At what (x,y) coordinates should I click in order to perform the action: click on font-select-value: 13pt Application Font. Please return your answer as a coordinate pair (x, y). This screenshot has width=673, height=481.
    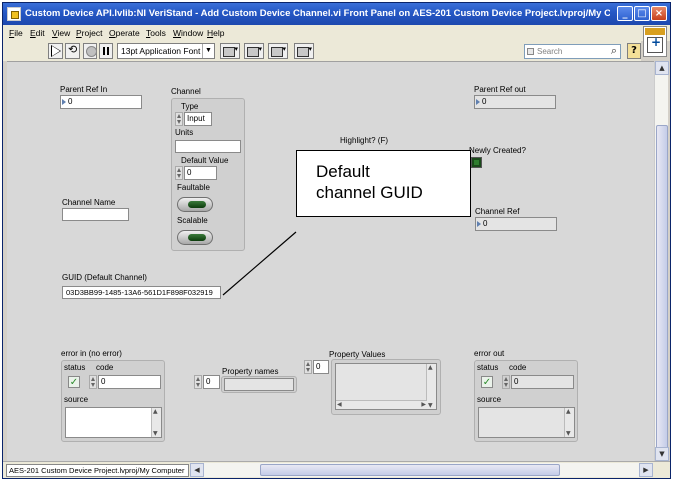
    Looking at the image, I should click on (161, 51).